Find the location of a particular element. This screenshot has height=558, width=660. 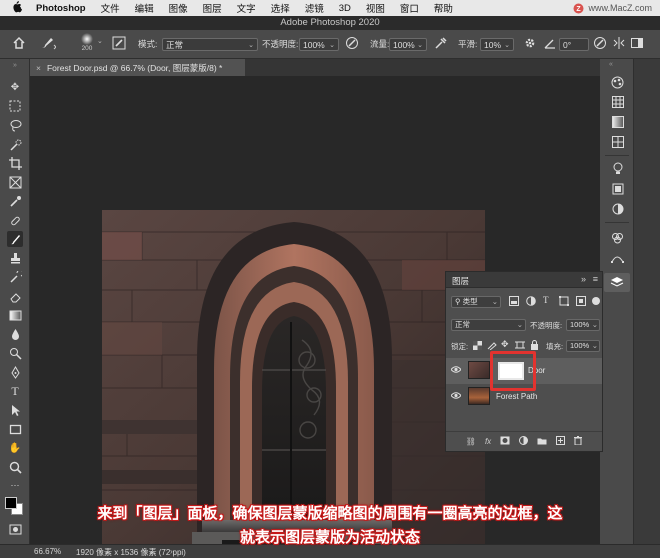

lock-position-icon: ✥ is located at coordinates (505, 344).